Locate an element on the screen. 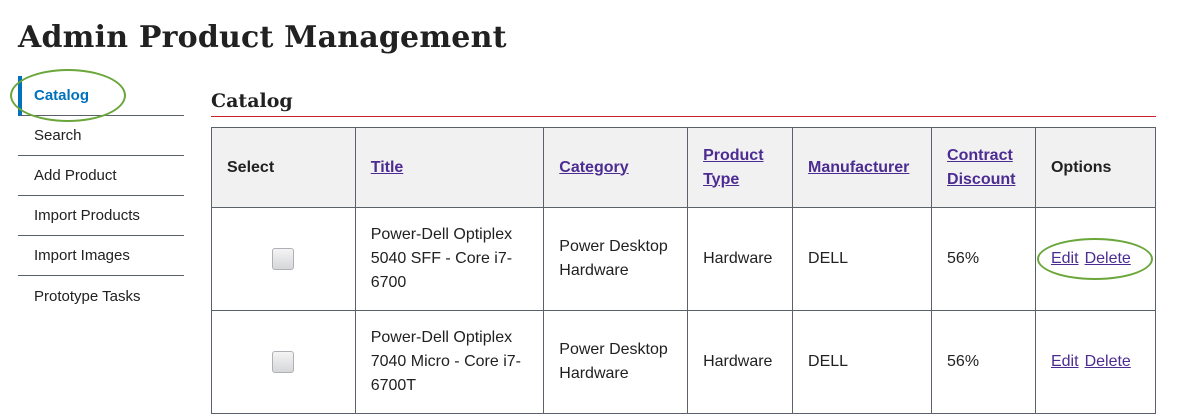 The height and width of the screenshot is (414, 1184). sidebar-item-label: Import Products is located at coordinates (87, 215).